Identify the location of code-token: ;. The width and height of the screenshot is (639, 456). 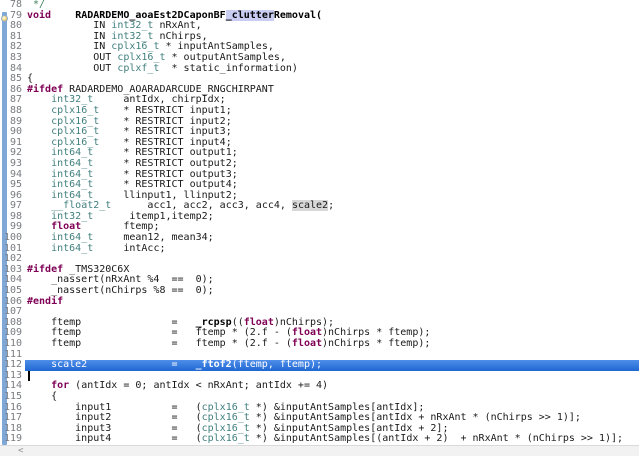
(331, 206).